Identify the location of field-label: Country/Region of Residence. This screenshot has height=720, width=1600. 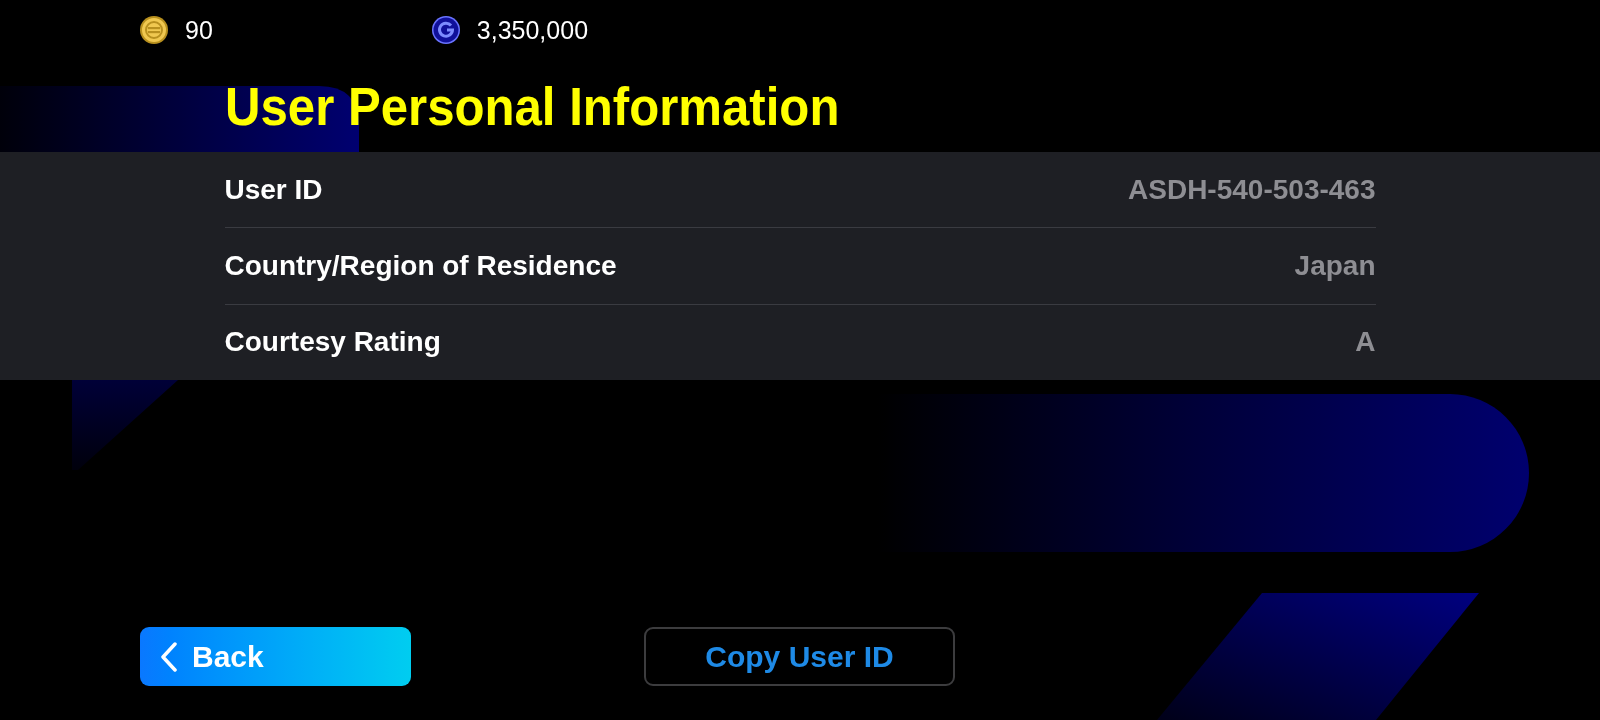
(420, 266).